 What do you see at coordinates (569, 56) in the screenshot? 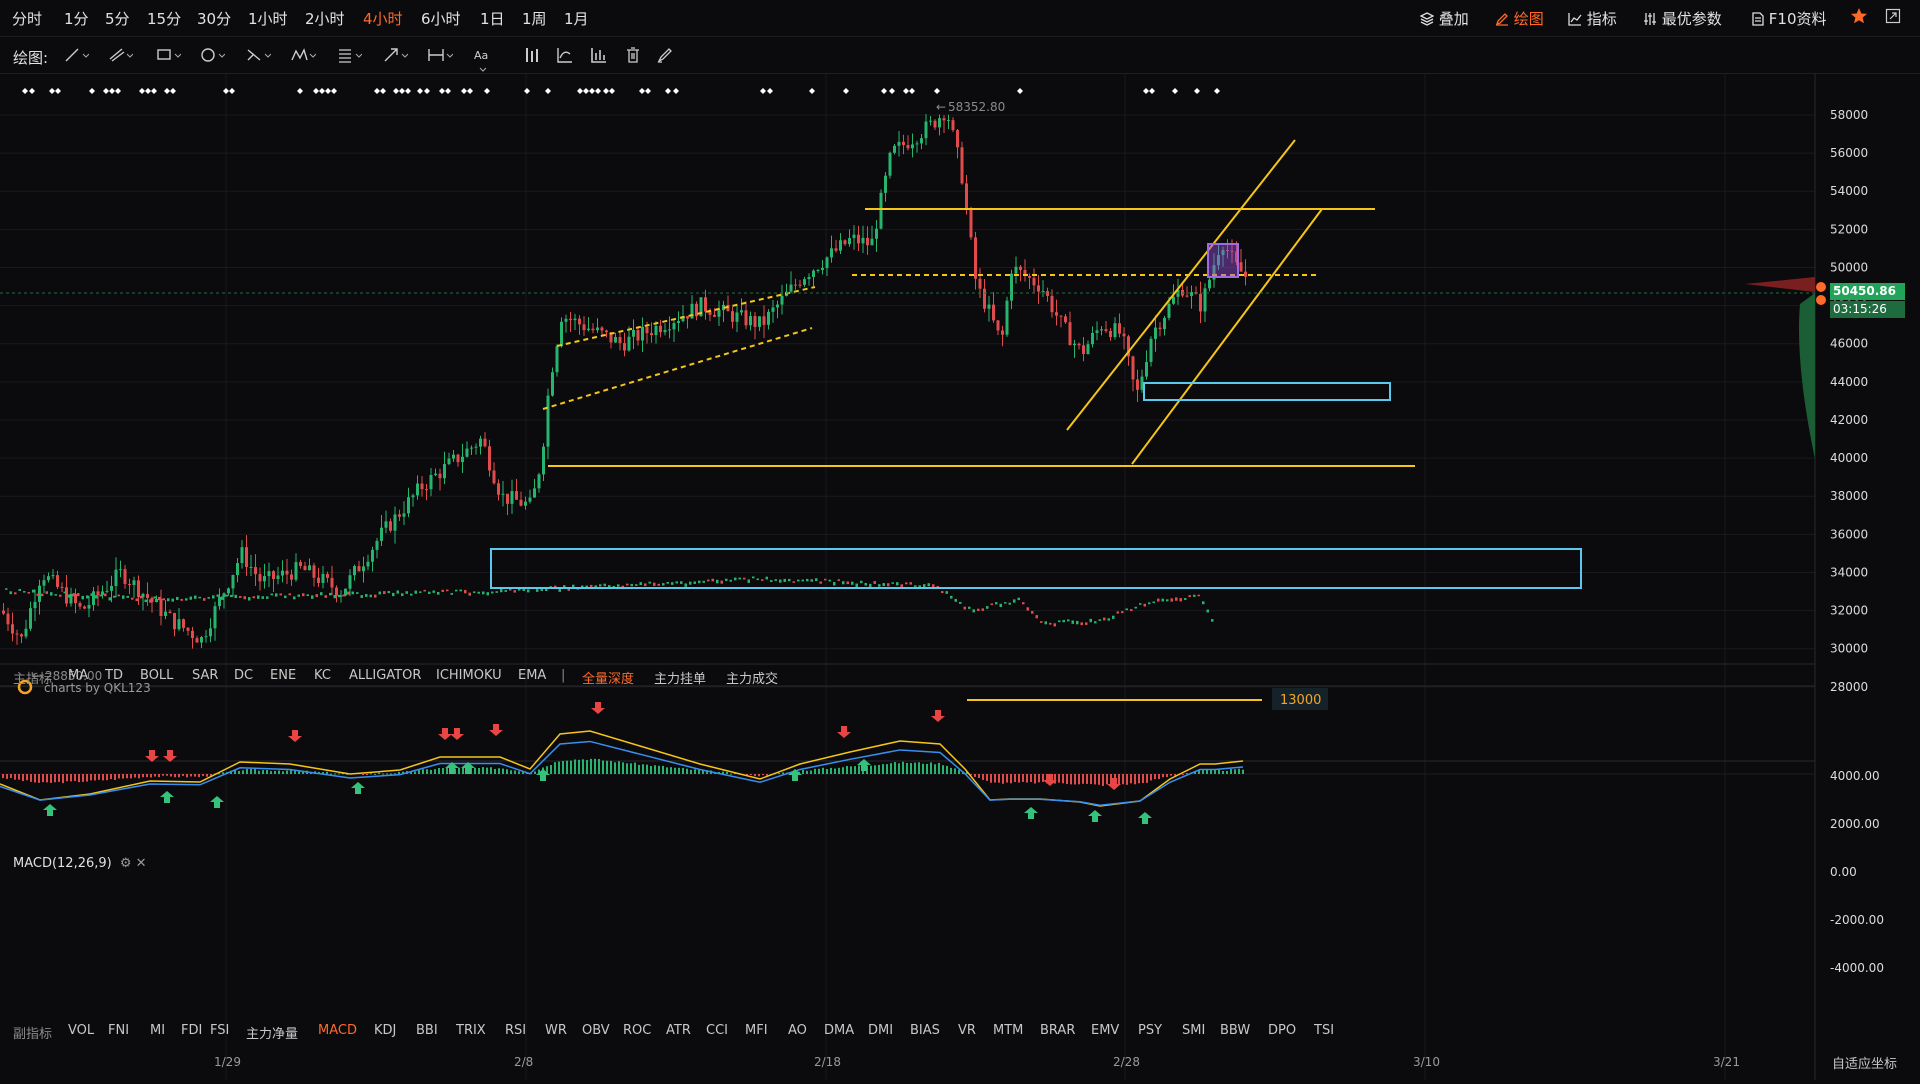
I see `curve-tool-icon` at bounding box center [569, 56].